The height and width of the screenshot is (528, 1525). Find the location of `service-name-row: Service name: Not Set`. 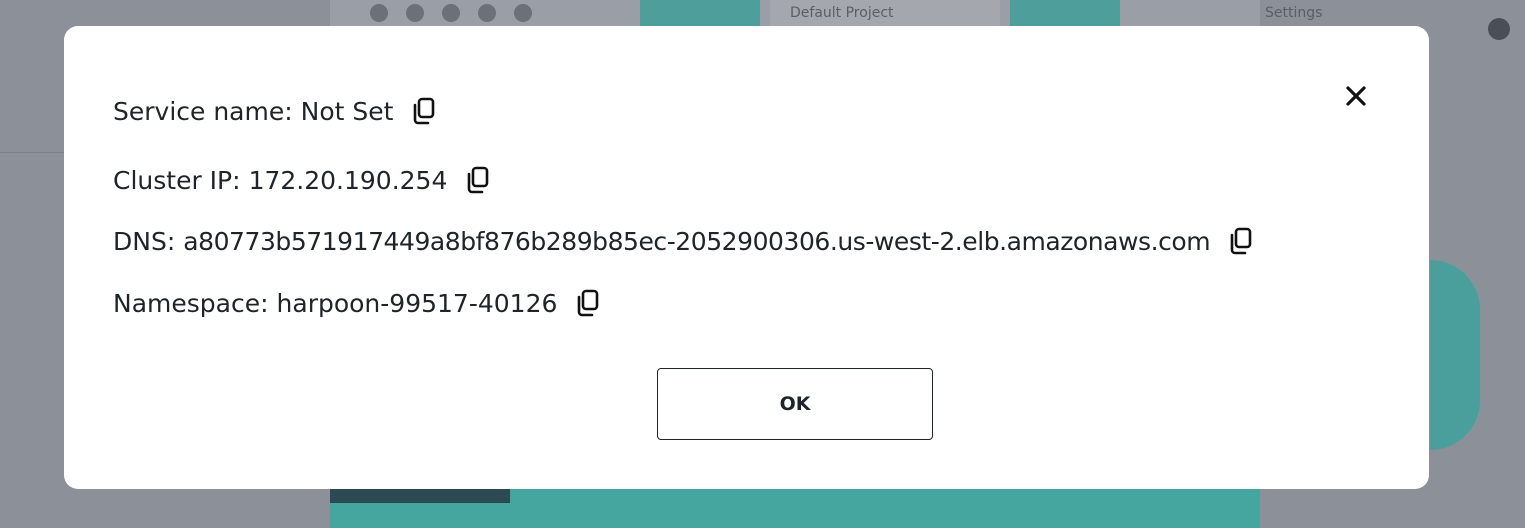

service-name-row: Service name: Not Set is located at coordinates (276, 111).